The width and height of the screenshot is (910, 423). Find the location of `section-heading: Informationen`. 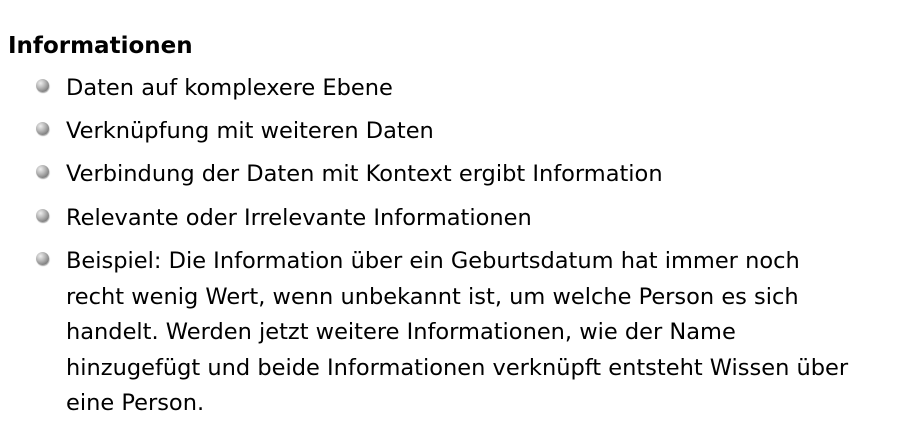

section-heading: Informationen is located at coordinates (100, 46).